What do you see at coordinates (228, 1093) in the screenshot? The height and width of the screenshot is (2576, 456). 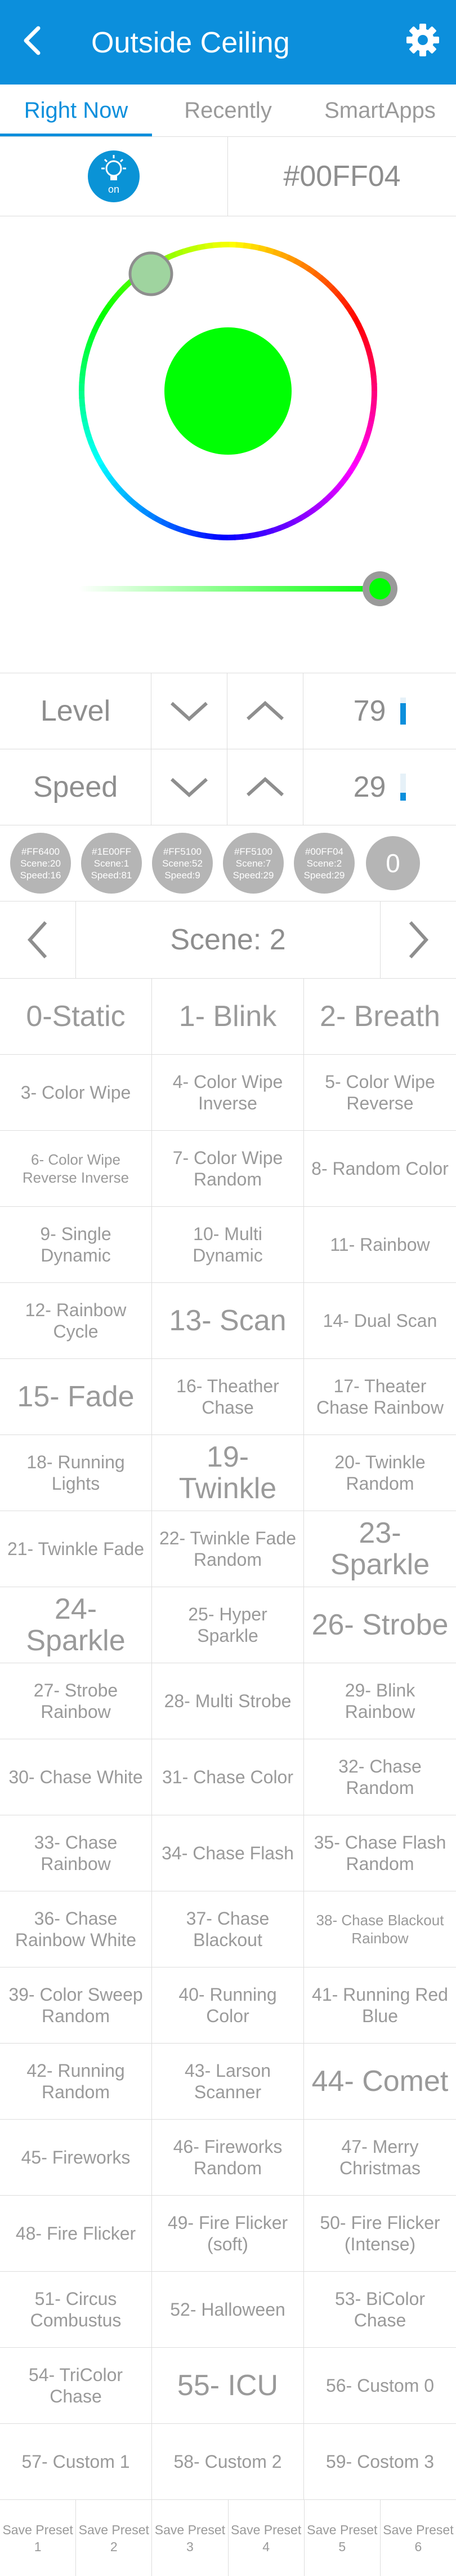 I see `effect-button: 4- Color Wipe Inverse` at bounding box center [228, 1093].